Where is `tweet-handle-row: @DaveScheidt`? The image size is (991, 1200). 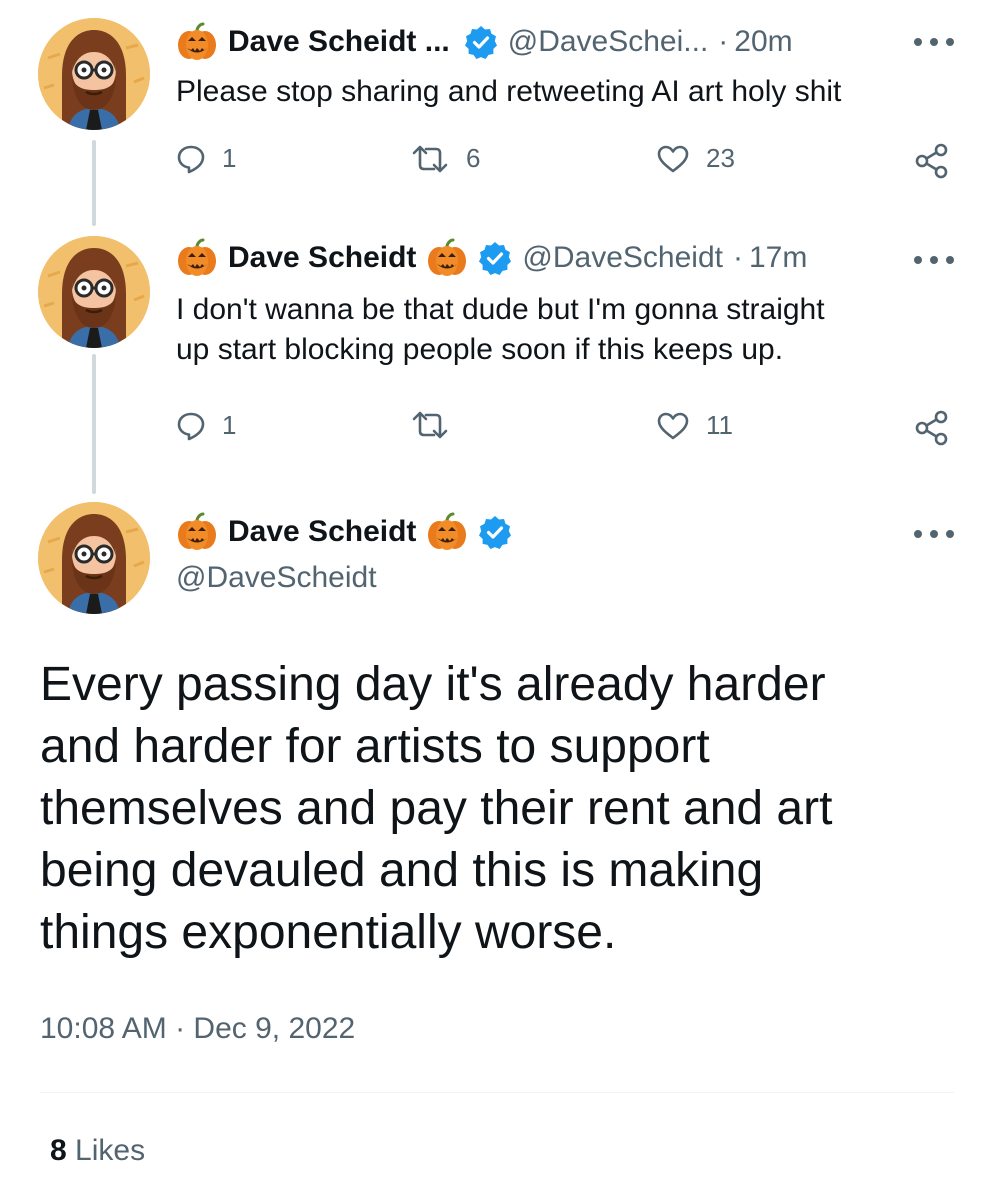
tweet-handle-row: @DaveScheidt is located at coordinates (276, 578).